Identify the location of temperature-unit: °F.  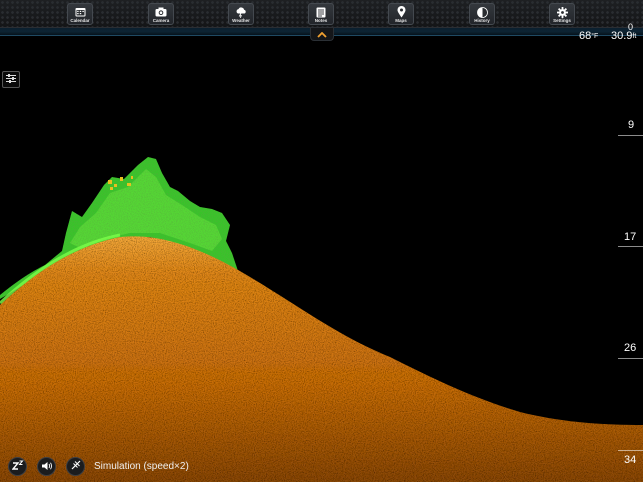
(595, 36).